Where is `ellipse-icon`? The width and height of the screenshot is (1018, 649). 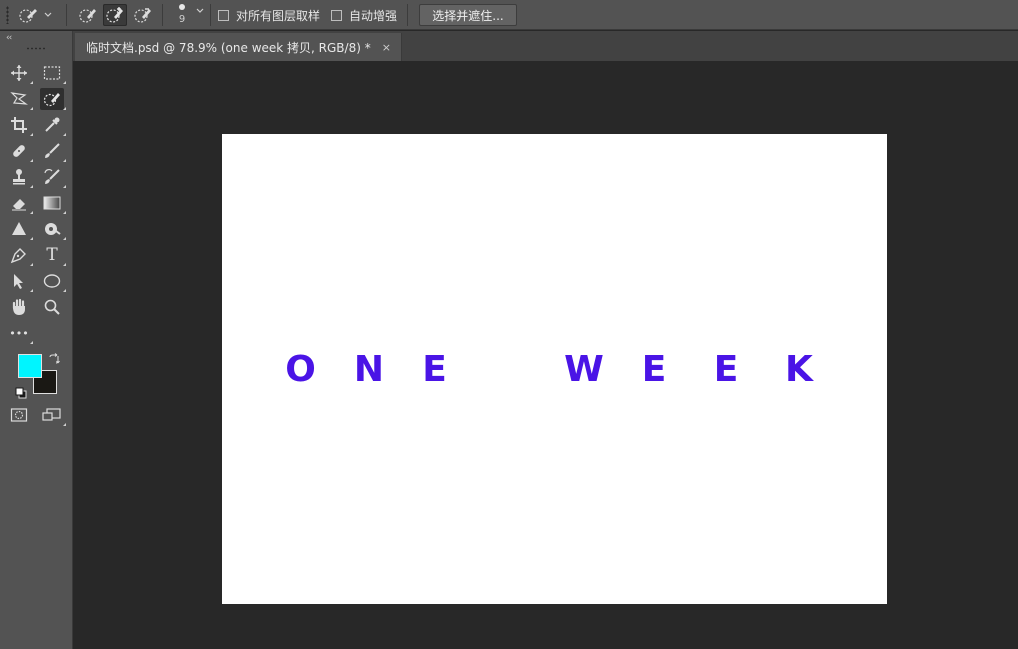
ellipse-icon is located at coordinates (52, 281).